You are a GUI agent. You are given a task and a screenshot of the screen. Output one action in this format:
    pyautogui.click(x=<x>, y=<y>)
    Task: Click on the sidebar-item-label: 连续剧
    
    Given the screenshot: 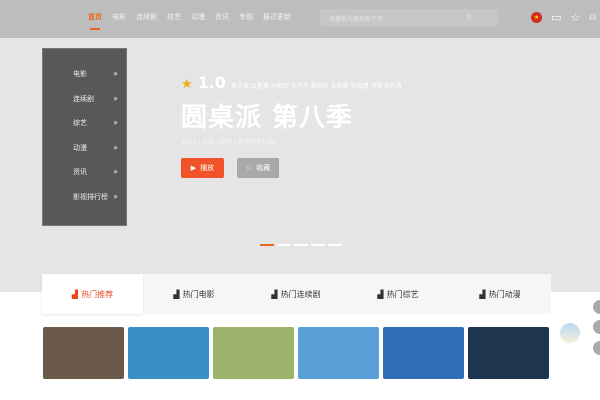 What is the action you would take?
    pyautogui.click(x=83, y=98)
    